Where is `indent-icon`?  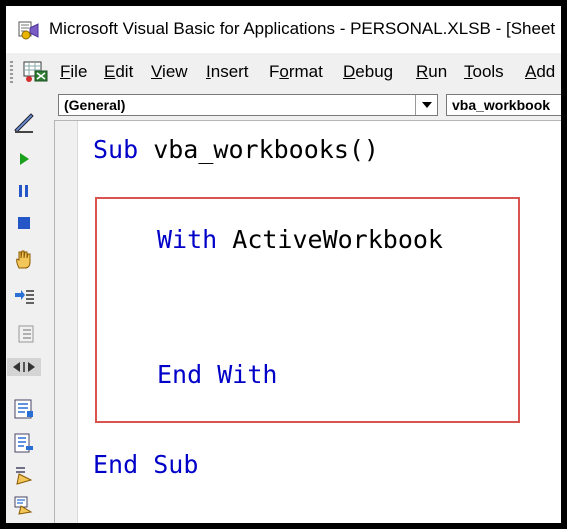
indent-icon is located at coordinates (24, 297).